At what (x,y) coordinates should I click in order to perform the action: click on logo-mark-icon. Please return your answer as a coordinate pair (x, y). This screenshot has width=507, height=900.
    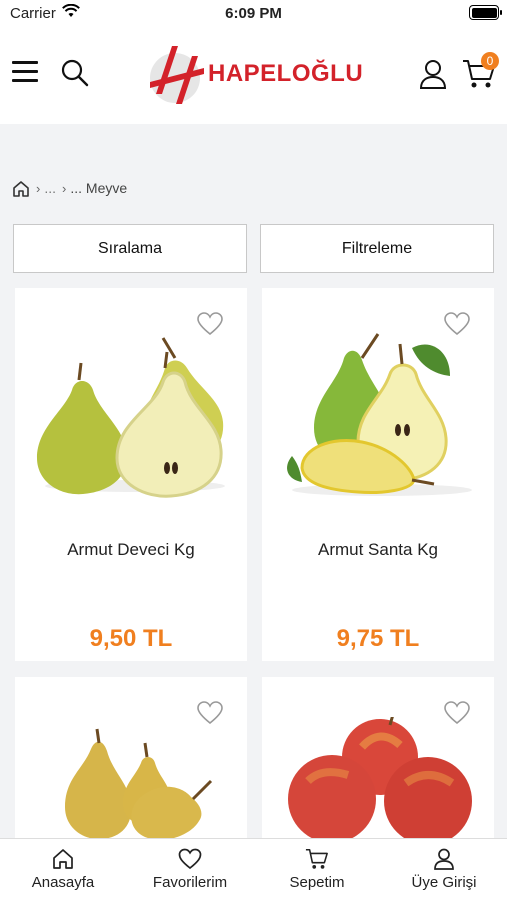
    Looking at the image, I should click on (177, 75).